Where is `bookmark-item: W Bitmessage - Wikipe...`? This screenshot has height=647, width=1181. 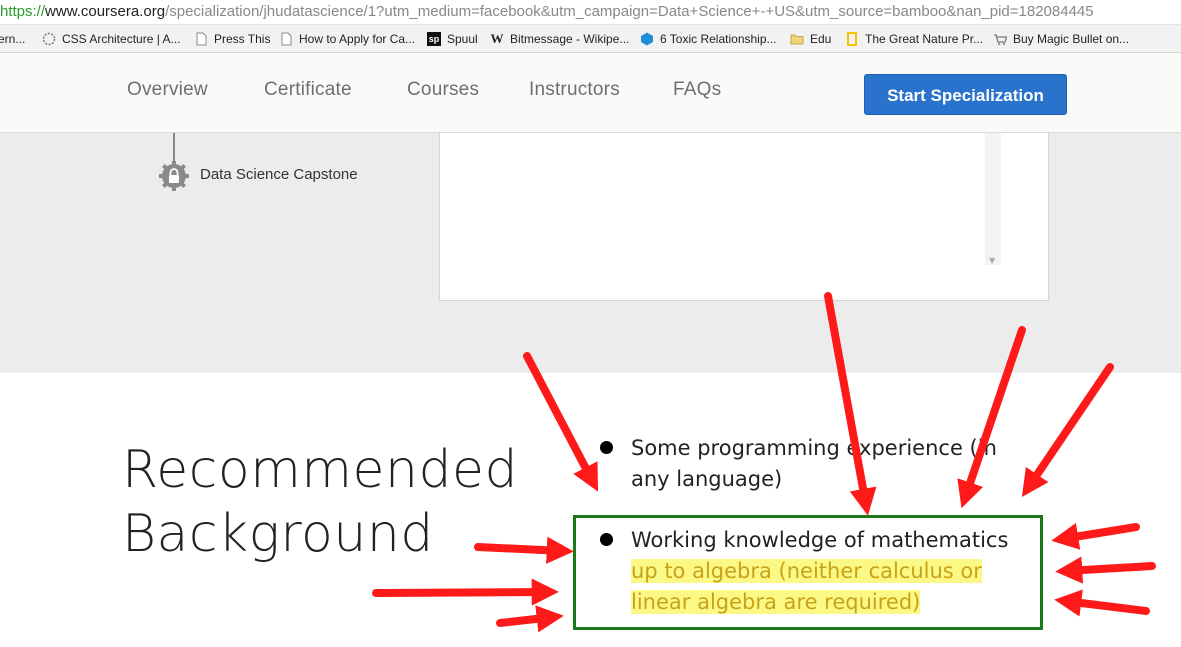
bookmark-item: W Bitmessage - Wikipe... is located at coordinates (560, 39).